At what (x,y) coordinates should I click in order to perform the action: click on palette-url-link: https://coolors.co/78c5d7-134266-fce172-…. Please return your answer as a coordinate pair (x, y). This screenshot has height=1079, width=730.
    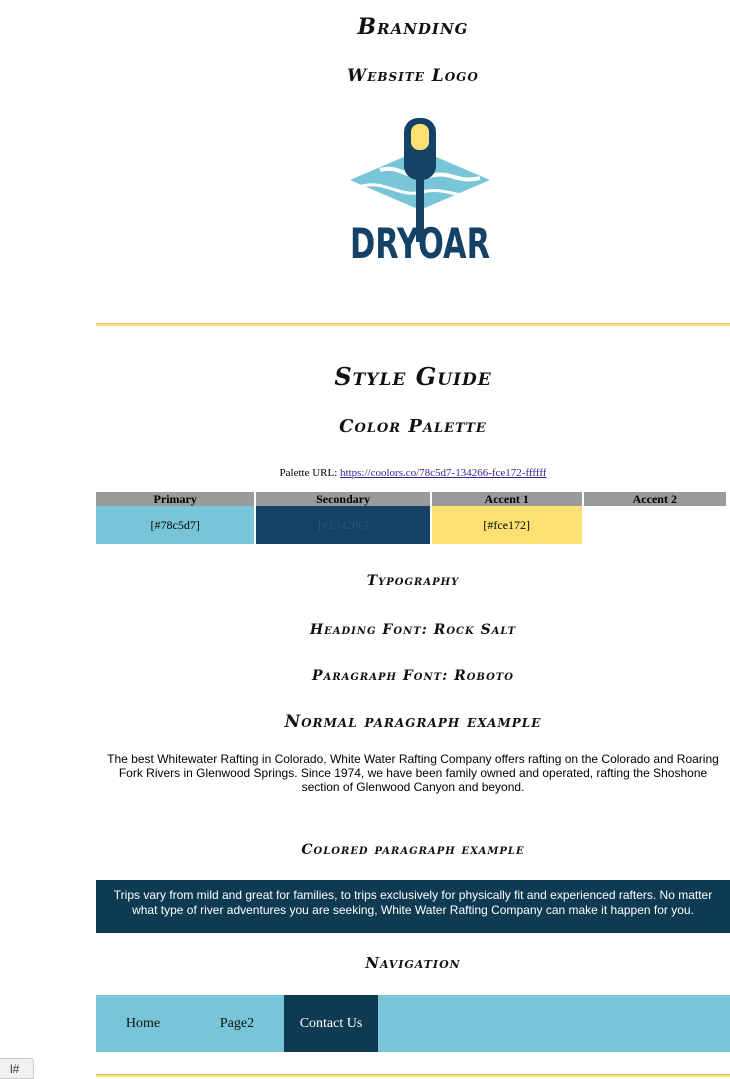
    Looking at the image, I should click on (443, 473).